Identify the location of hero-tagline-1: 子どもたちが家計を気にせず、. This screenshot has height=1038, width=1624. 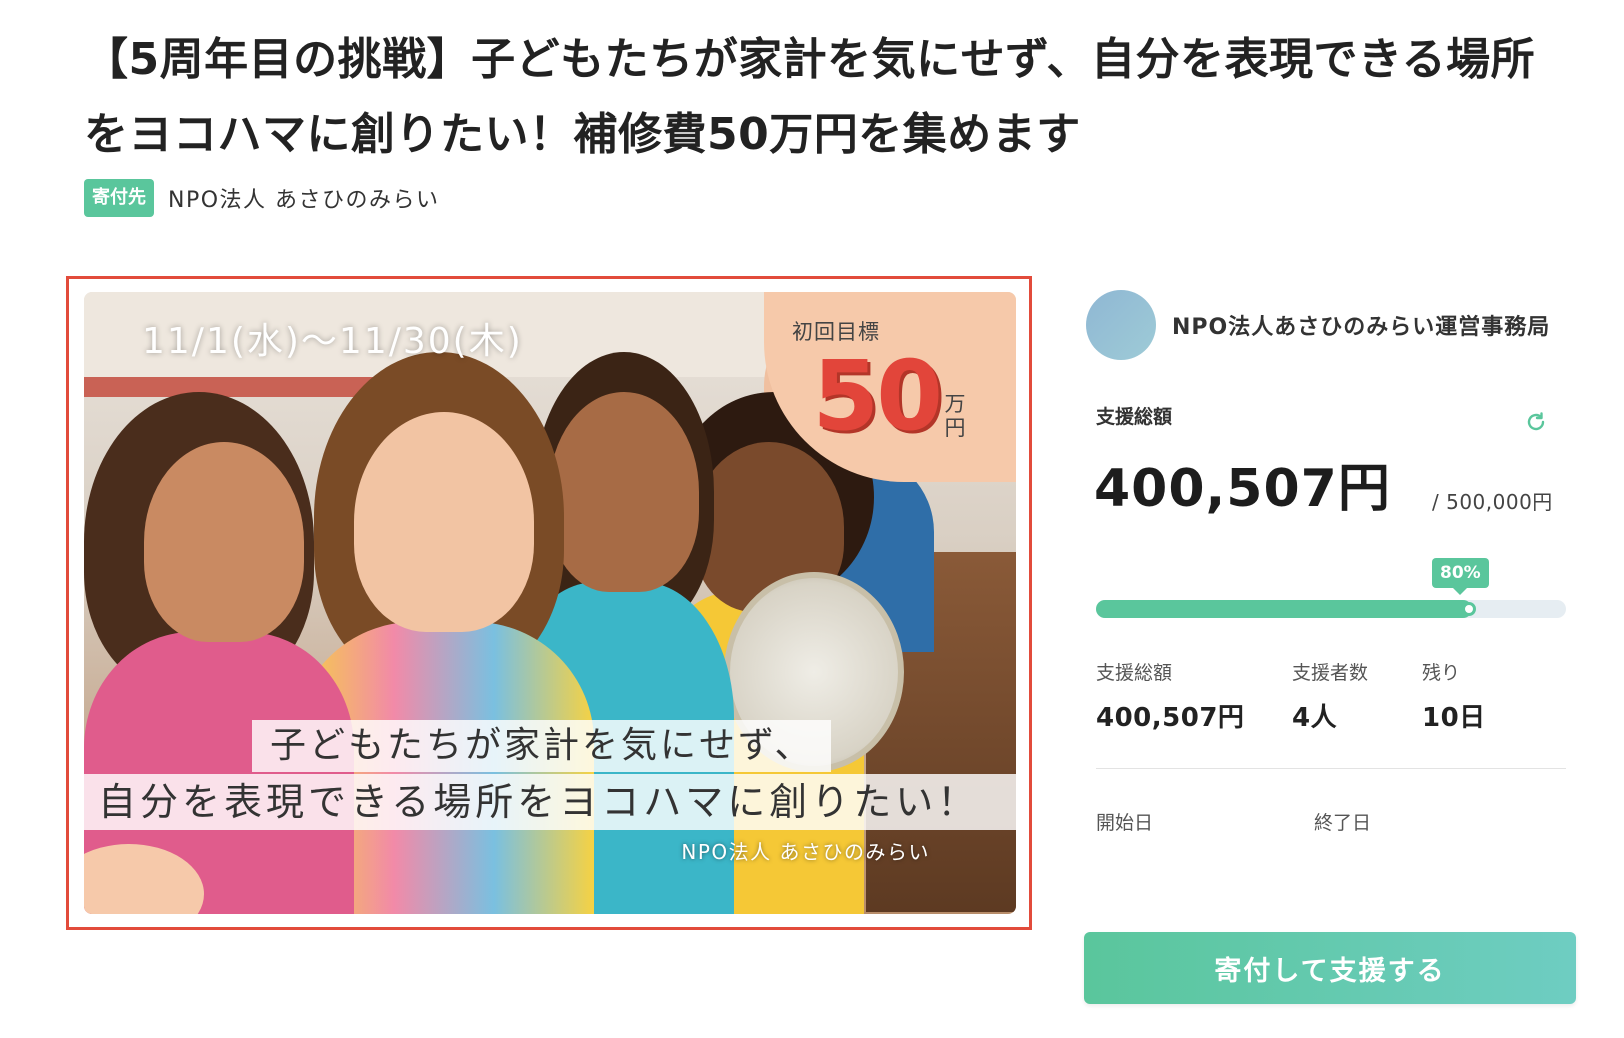
(542, 746).